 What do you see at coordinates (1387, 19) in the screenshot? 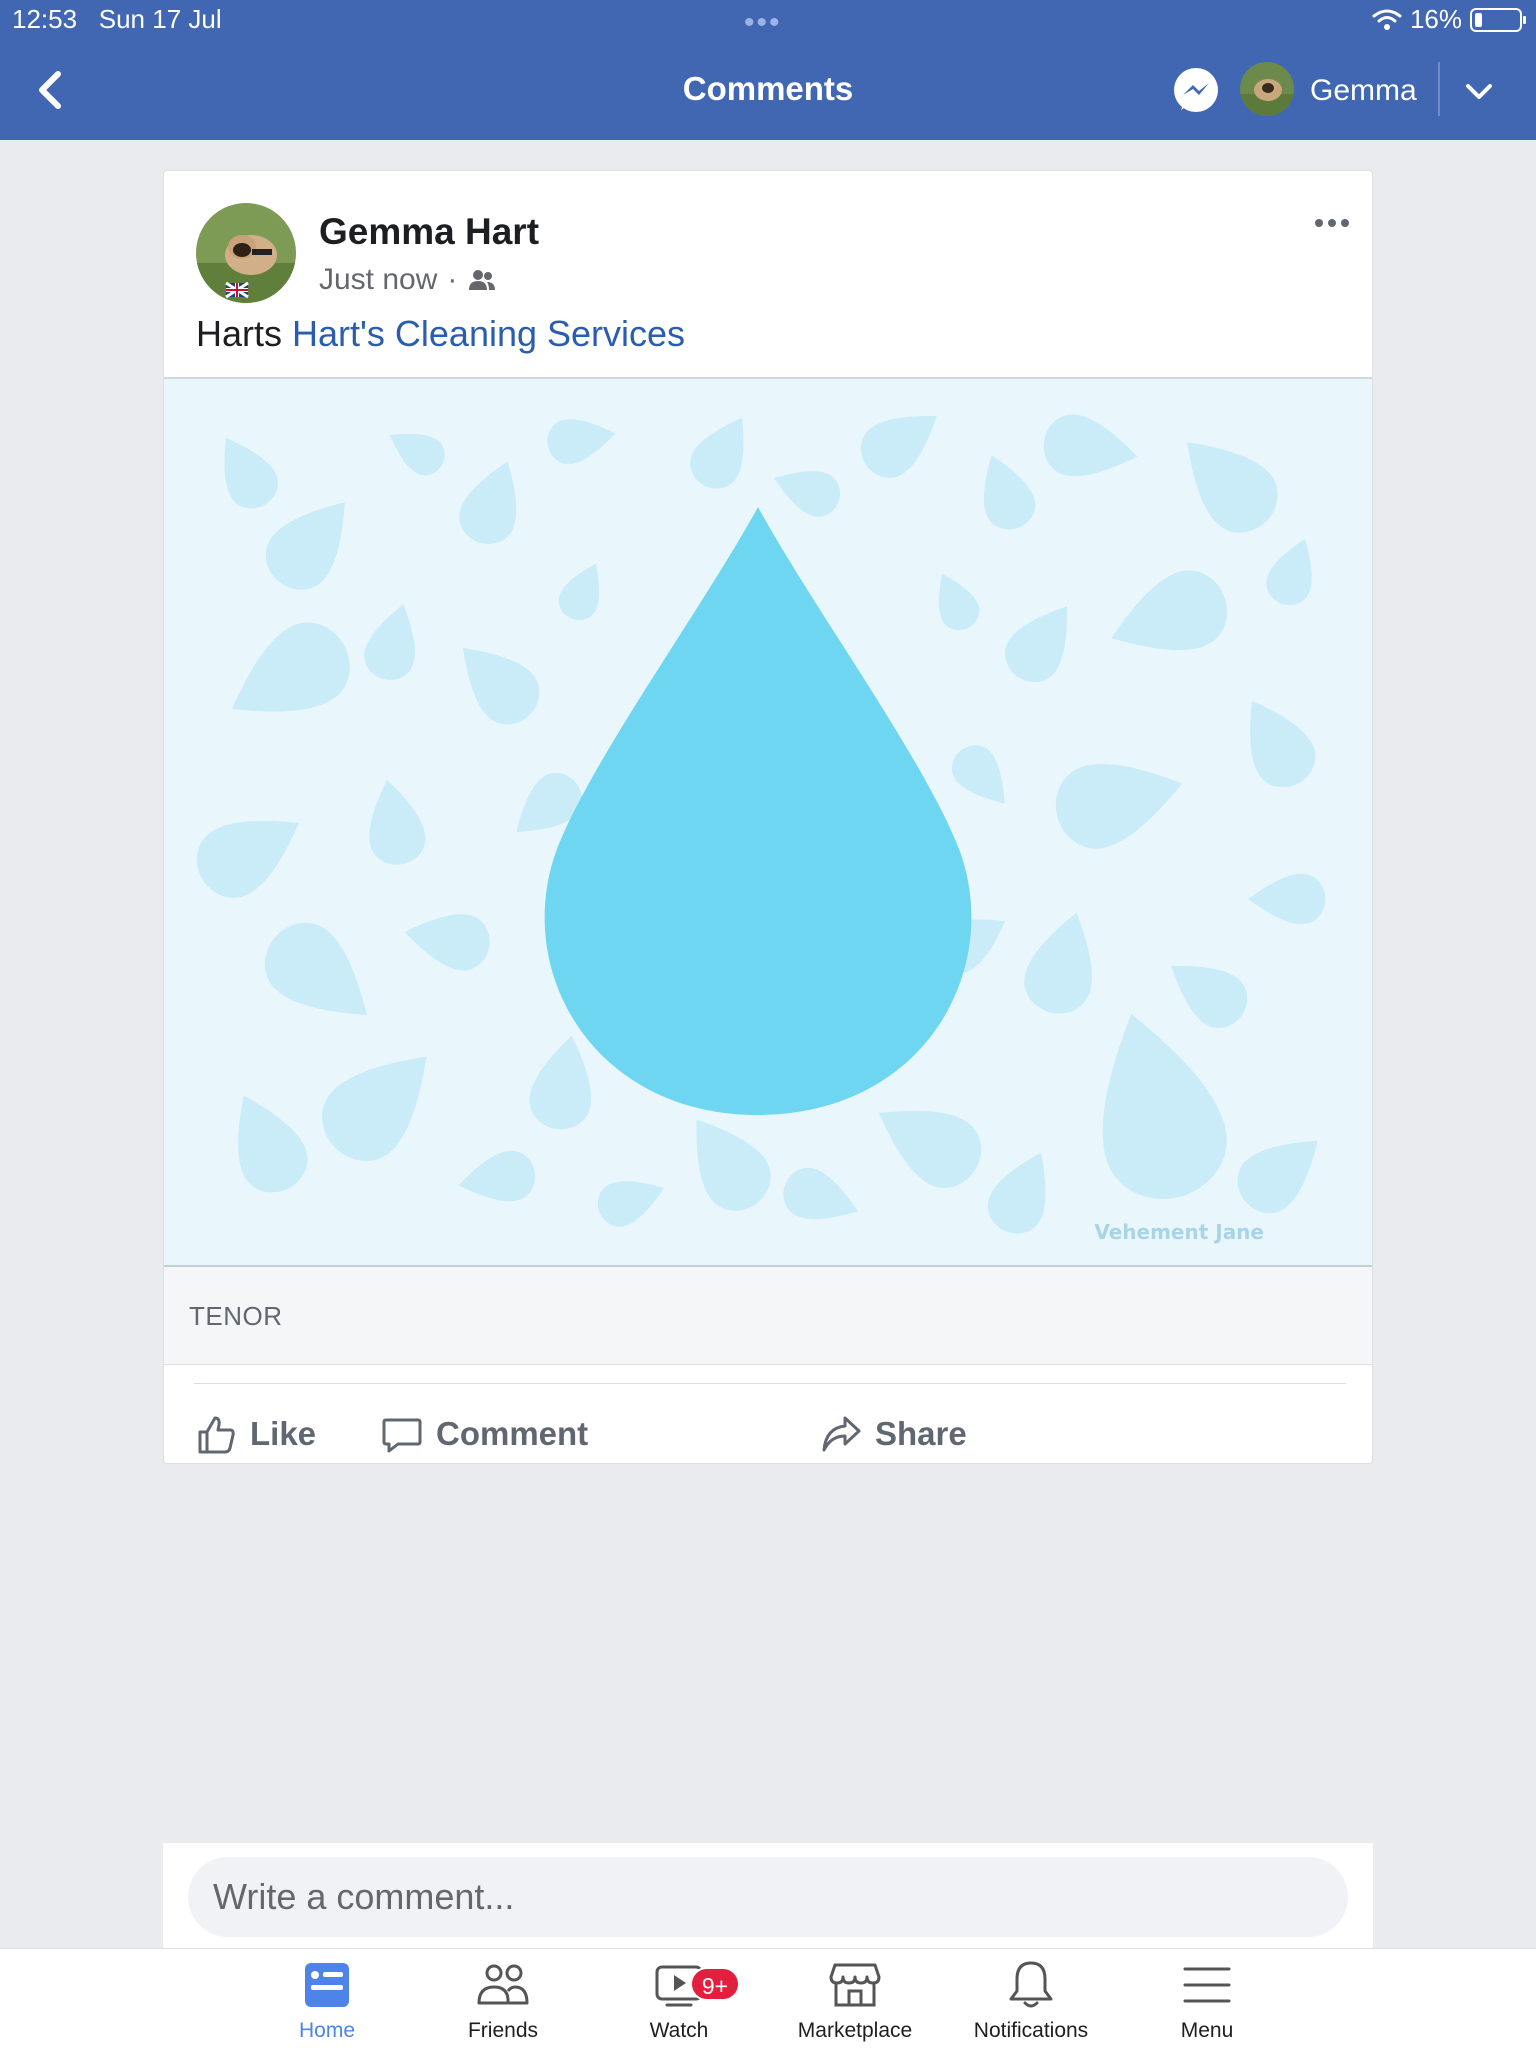
I see `wifi-icon` at bounding box center [1387, 19].